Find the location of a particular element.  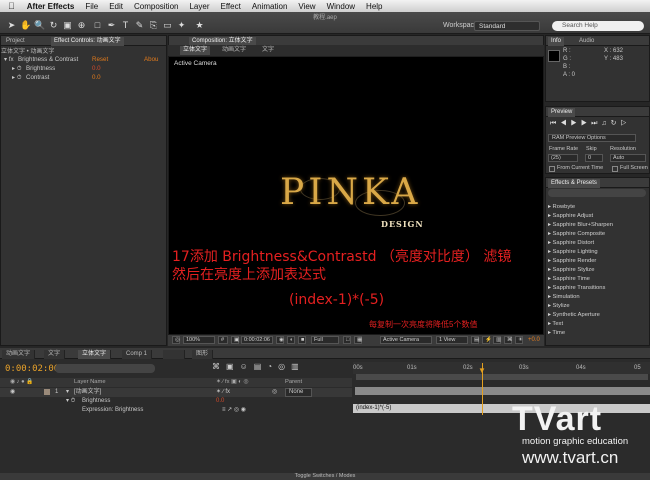

camera-tool-icon: ▣ is located at coordinates (67, 25).